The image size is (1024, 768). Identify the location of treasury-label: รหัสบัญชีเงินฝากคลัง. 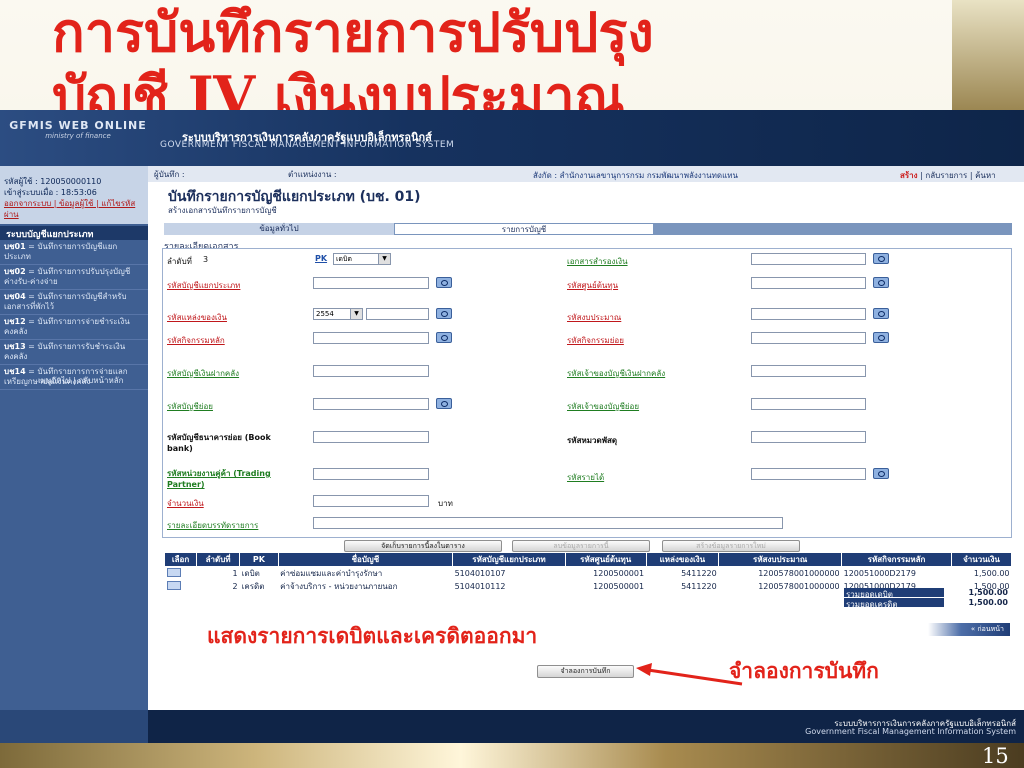
(203, 373).